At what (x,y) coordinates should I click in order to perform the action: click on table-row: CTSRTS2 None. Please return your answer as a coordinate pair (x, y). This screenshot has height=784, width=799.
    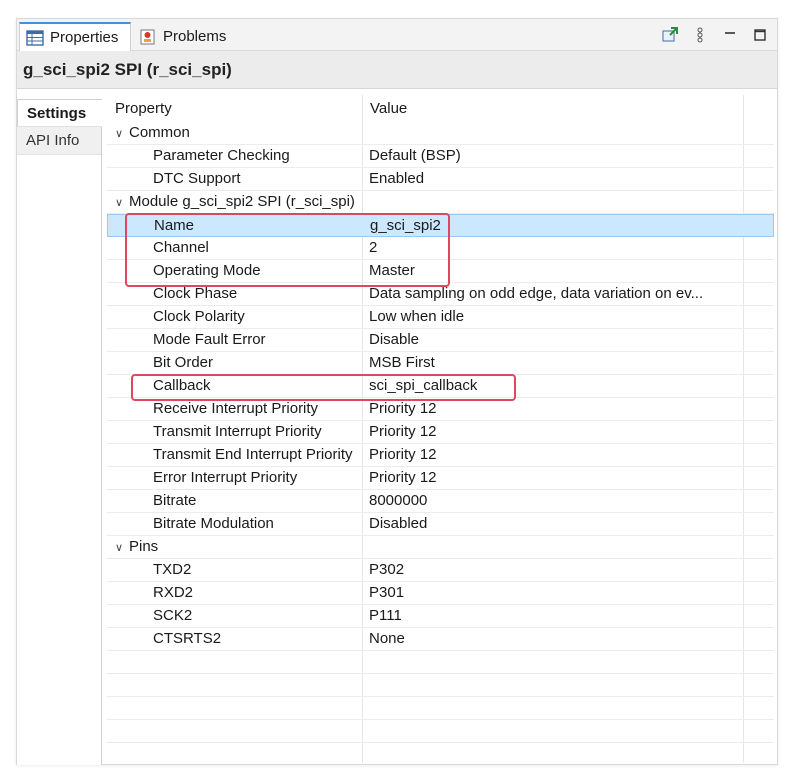
    Looking at the image, I should click on (440, 639).